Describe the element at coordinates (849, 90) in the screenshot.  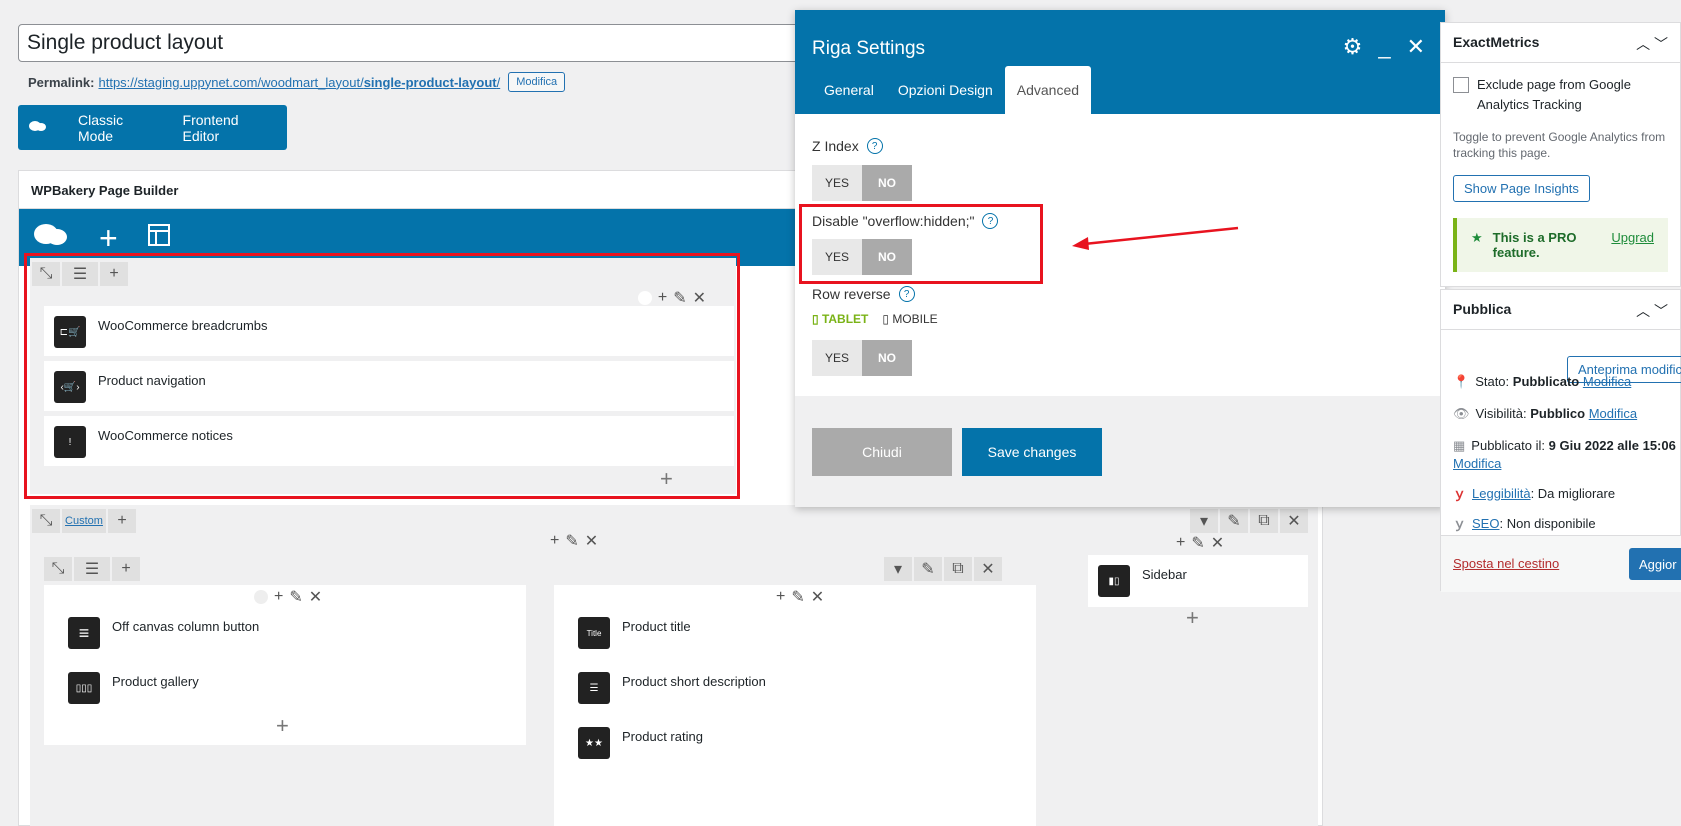
I see `tab-general: General` at that location.